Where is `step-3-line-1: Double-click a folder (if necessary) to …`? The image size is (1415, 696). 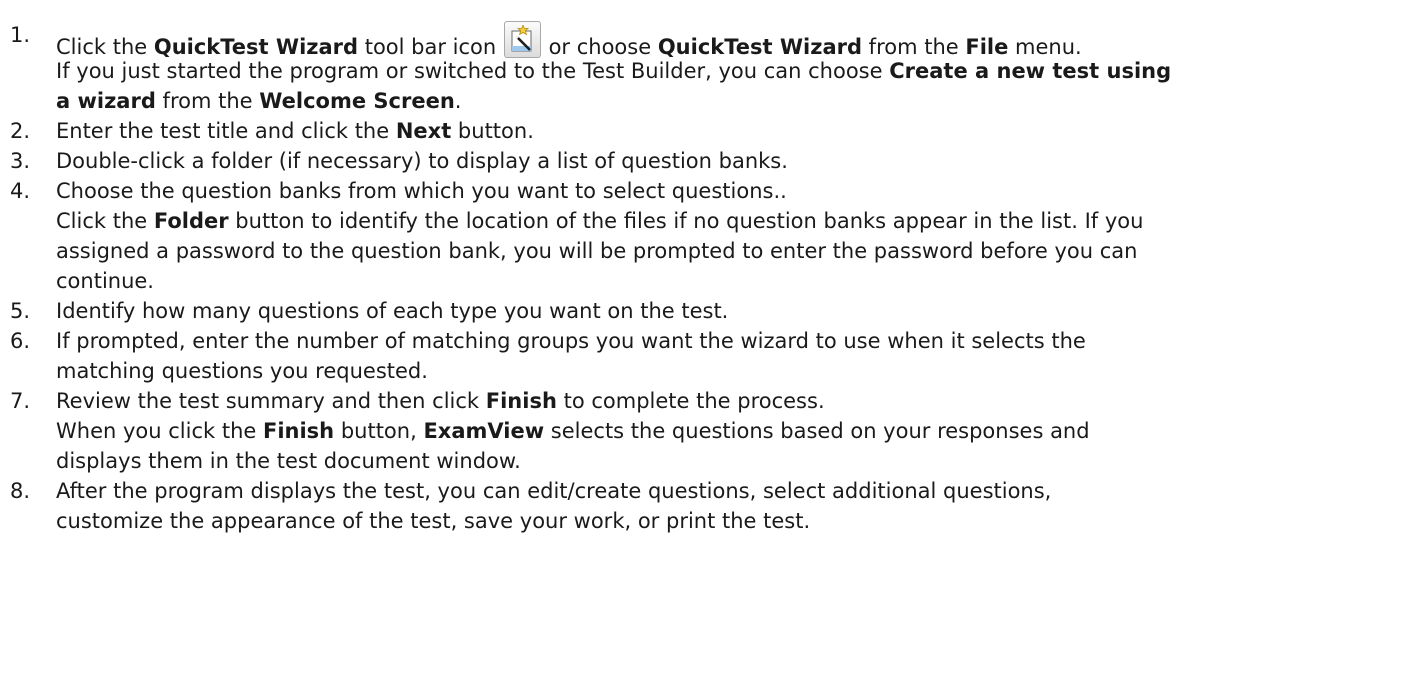 step-3-line-1: Double-click a folder (if necessary) to … is located at coordinates (422, 161).